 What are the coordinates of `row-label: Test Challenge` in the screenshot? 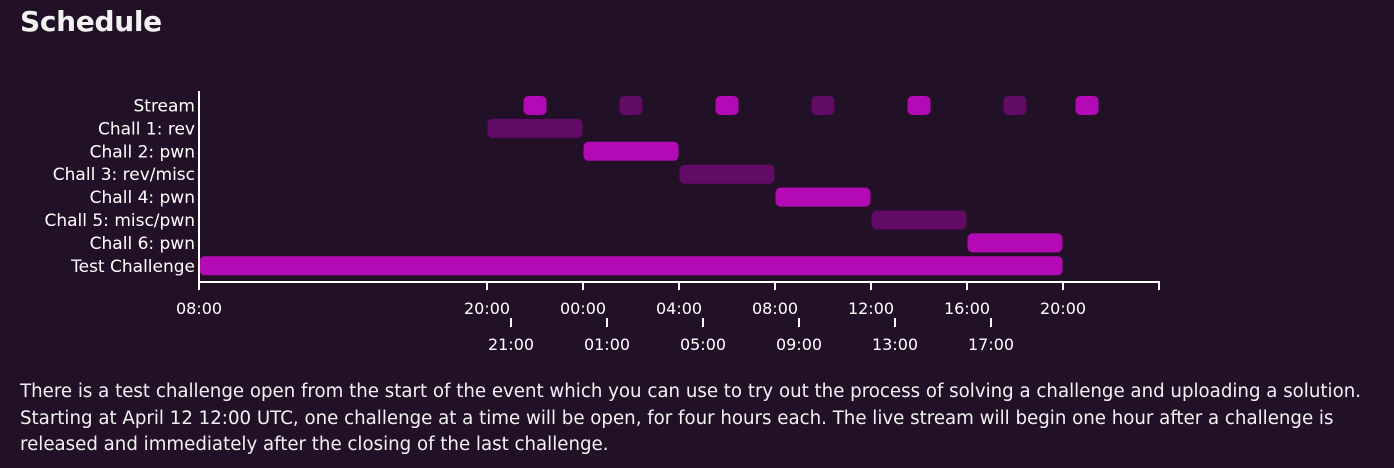 It's located at (132, 267).